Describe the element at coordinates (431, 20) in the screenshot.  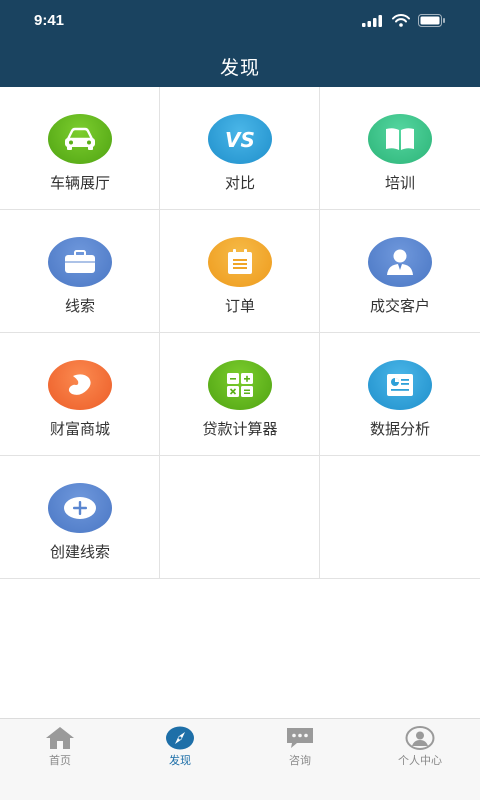
I see `battery-icon` at that location.